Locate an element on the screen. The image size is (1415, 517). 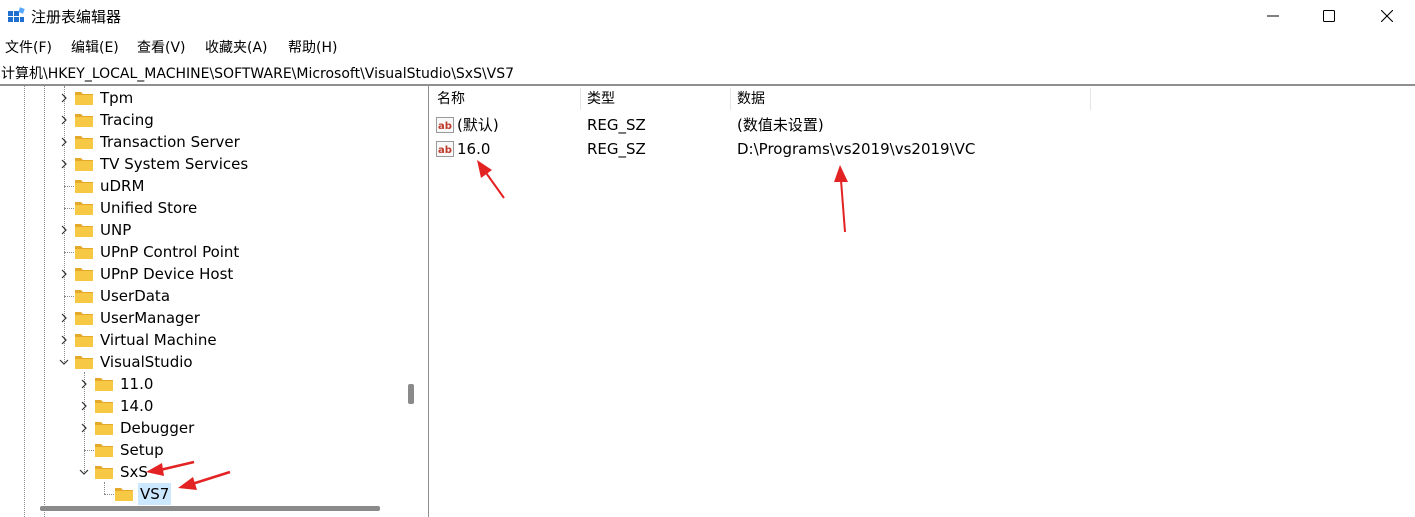
tree-node-label: Transaction Server is located at coordinates (170, 142).